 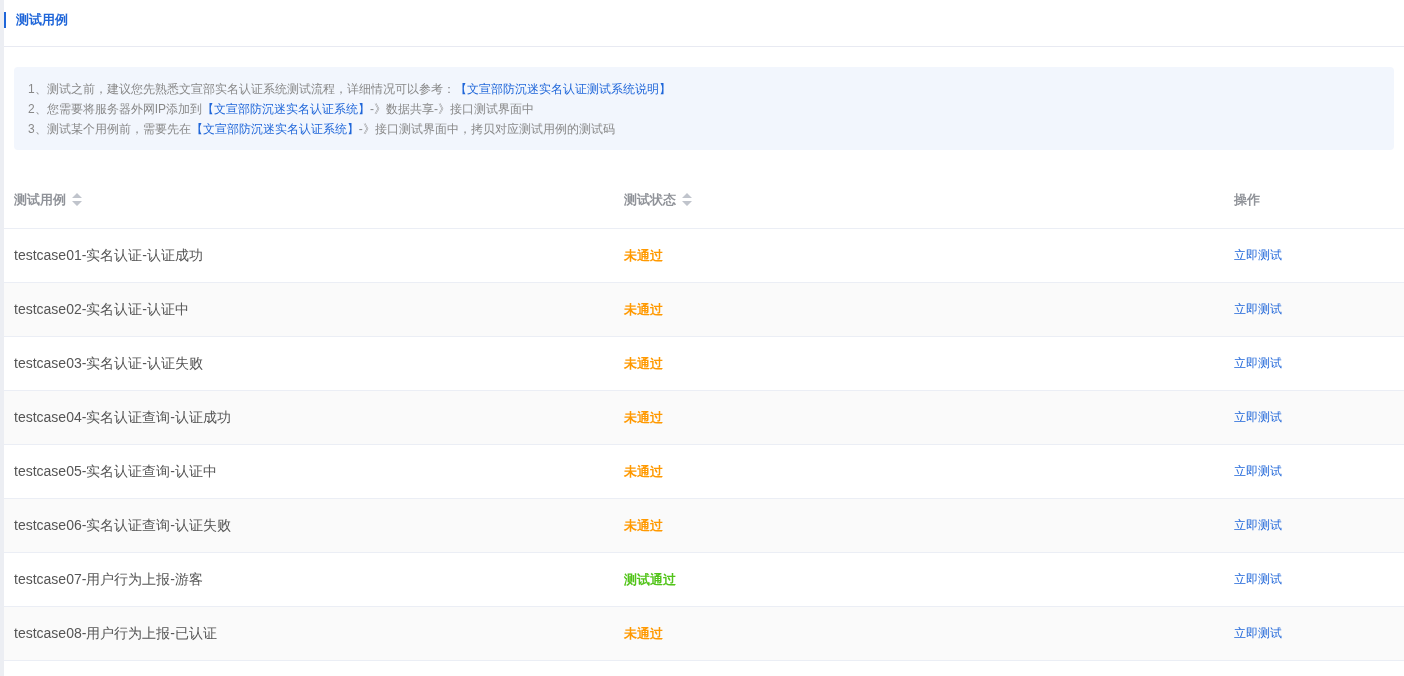 What do you see at coordinates (650, 199) in the screenshot?
I see `column-header: 测试状态` at bounding box center [650, 199].